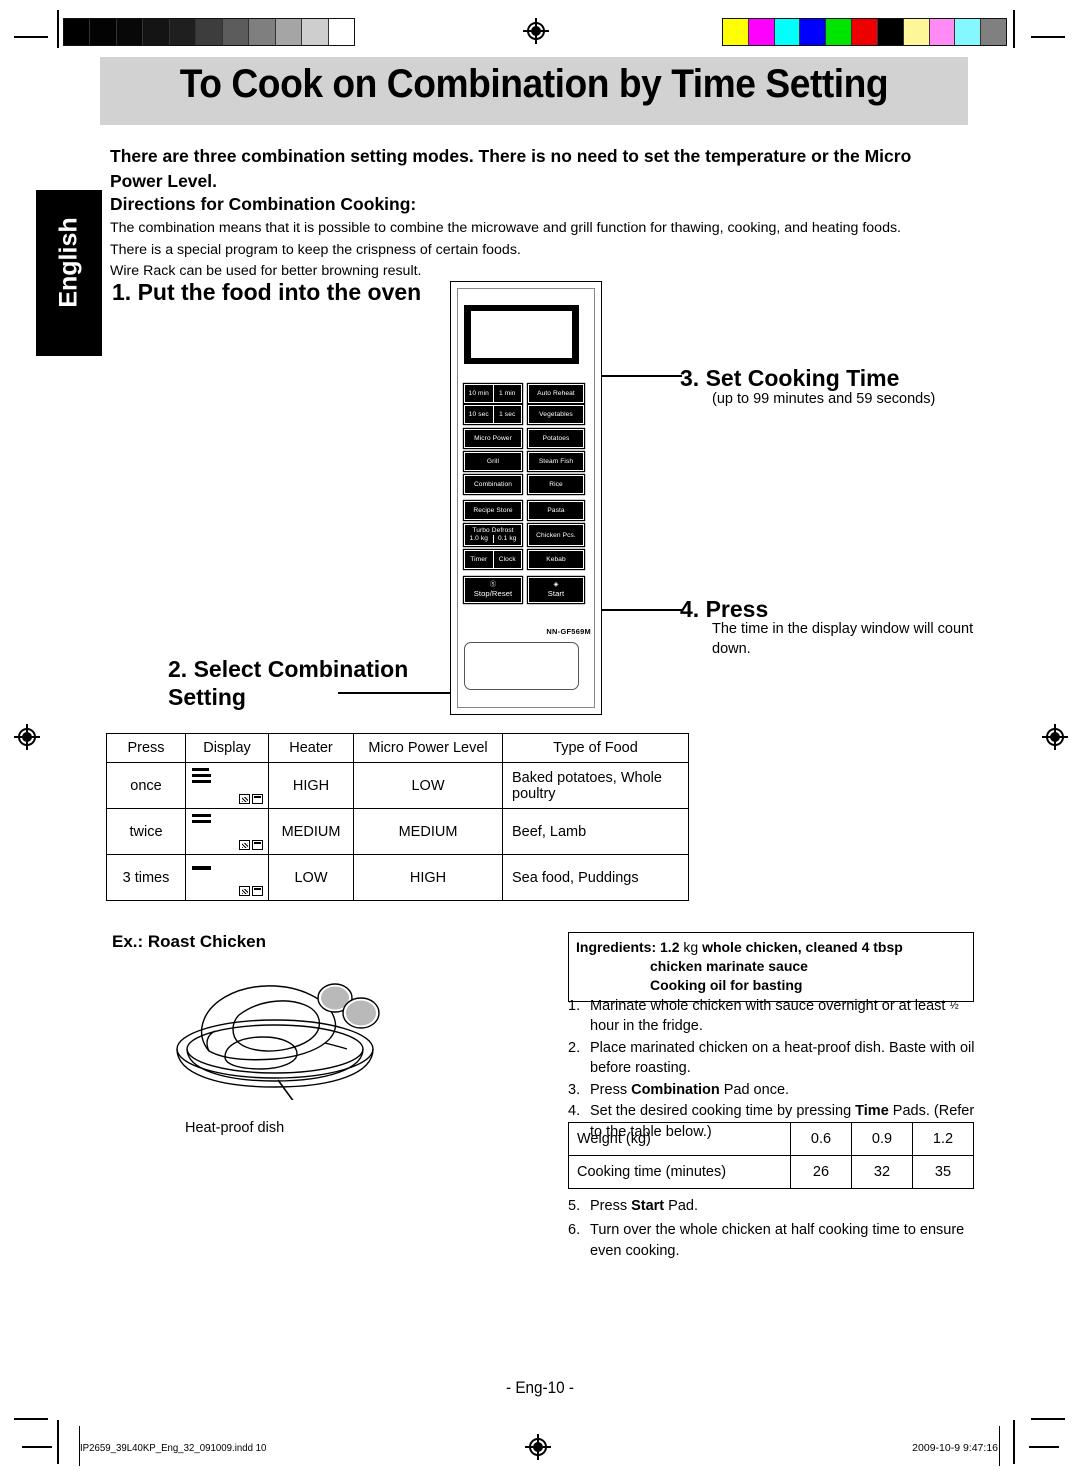 The image size is (1080, 1479). Describe the element at coordinates (146, 877) in the screenshot. I see `cell-press: 3 times` at that location.